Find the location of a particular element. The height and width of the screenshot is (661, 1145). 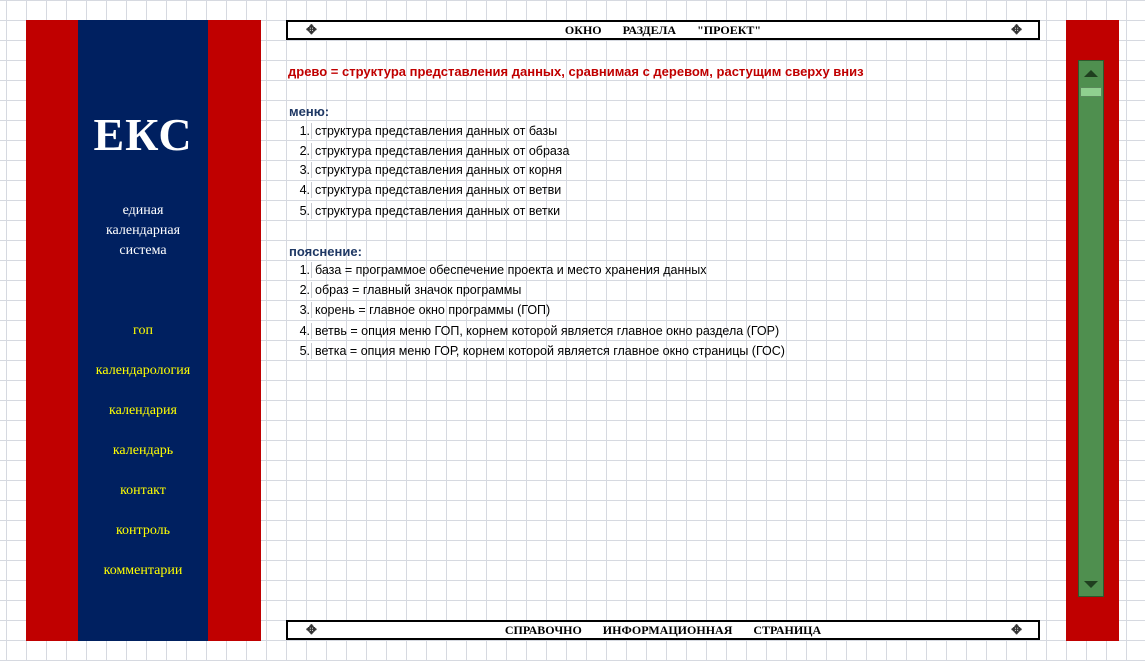

arrow-down-icon is located at coordinates (1091, 584).